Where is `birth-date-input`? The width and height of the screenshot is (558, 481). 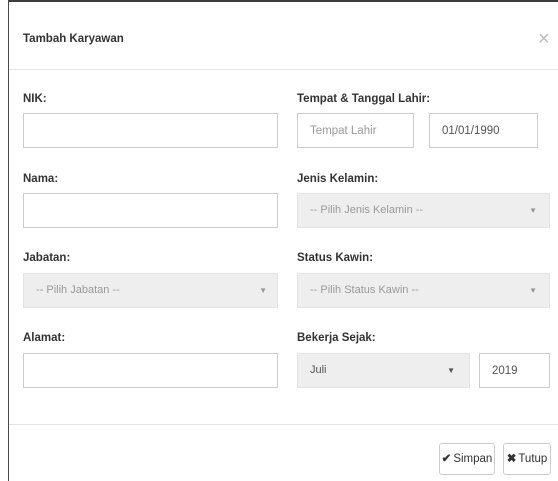
birth-date-input is located at coordinates (483, 130).